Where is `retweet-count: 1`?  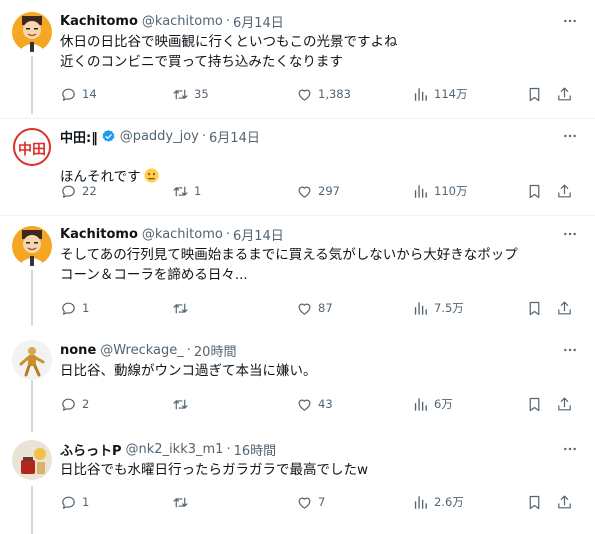 retweet-count: 1 is located at coordinates (198, 191).